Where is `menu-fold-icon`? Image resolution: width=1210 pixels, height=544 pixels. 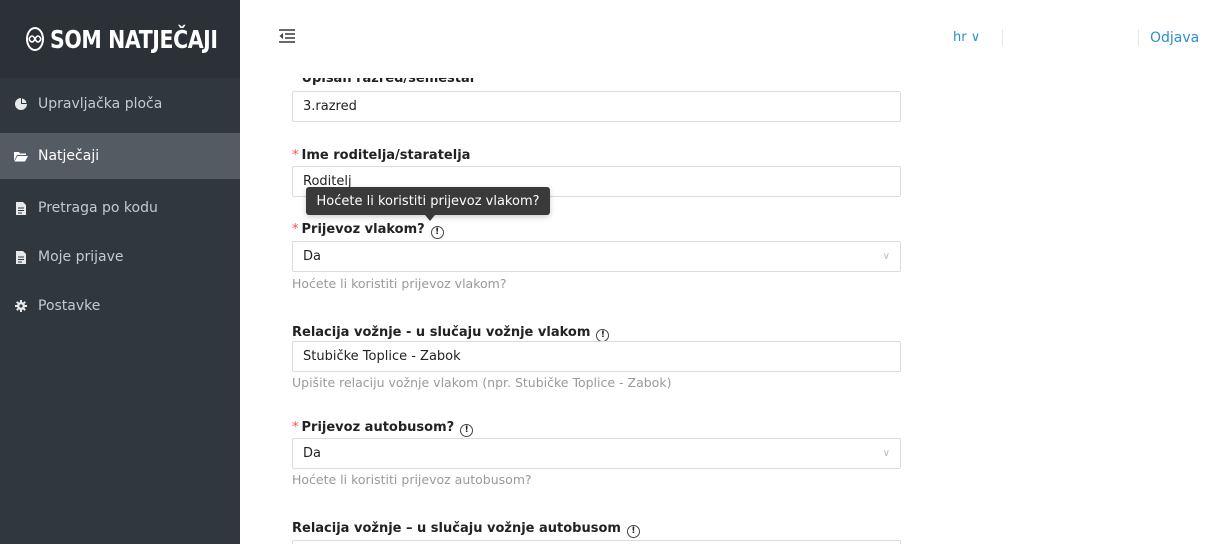 menu-fold-icon is located at coordinates (288, 38).